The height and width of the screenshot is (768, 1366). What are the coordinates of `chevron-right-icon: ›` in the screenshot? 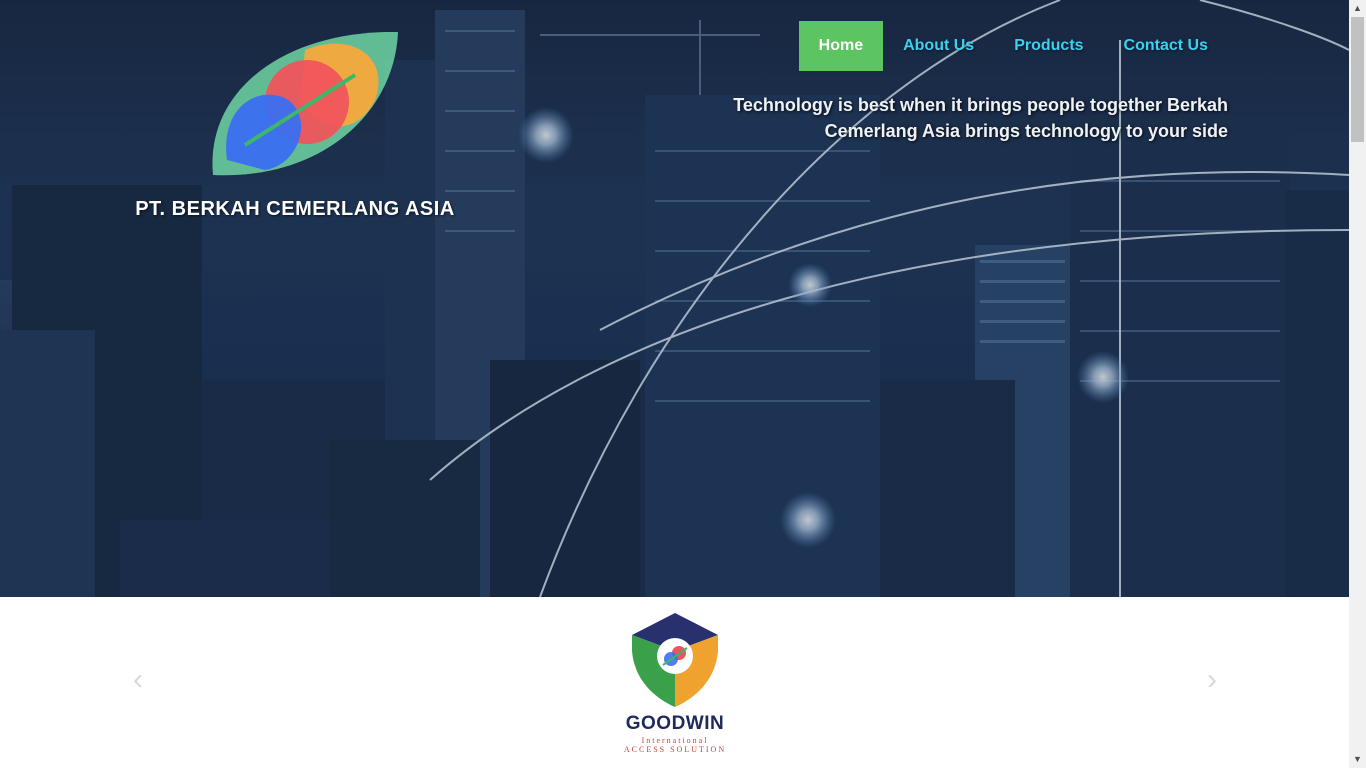 It's located at (1212, 680).